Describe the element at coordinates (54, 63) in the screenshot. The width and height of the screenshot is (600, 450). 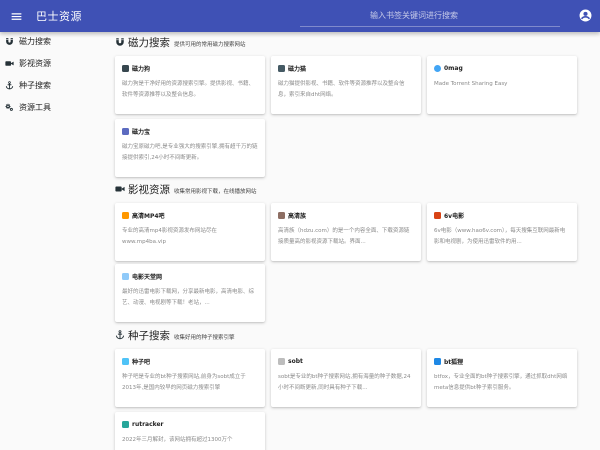
I see `sidebar-item-video-resources: 影视资源` at that location.